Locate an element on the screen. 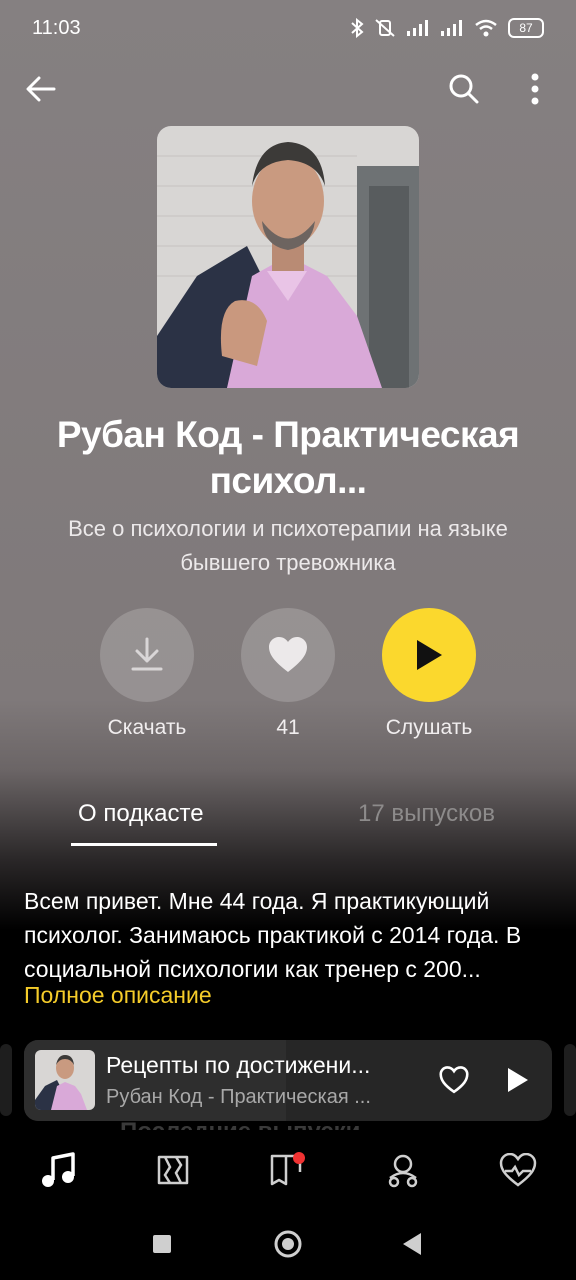 Image resolution: width=576 pixels, height=1280 pixels. status-icons: 87 is located at coordinates (447, 28).